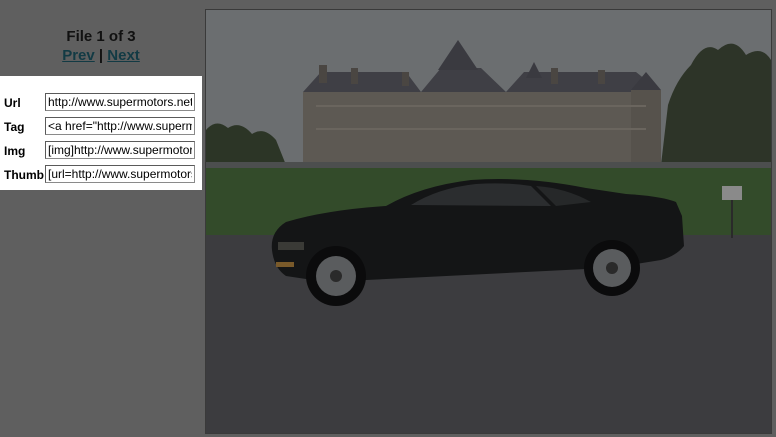  What do you see at coordinates (24, 175) in the screenshot?
I see `thumb-label: Thumb` at bounding box center [24, 175].